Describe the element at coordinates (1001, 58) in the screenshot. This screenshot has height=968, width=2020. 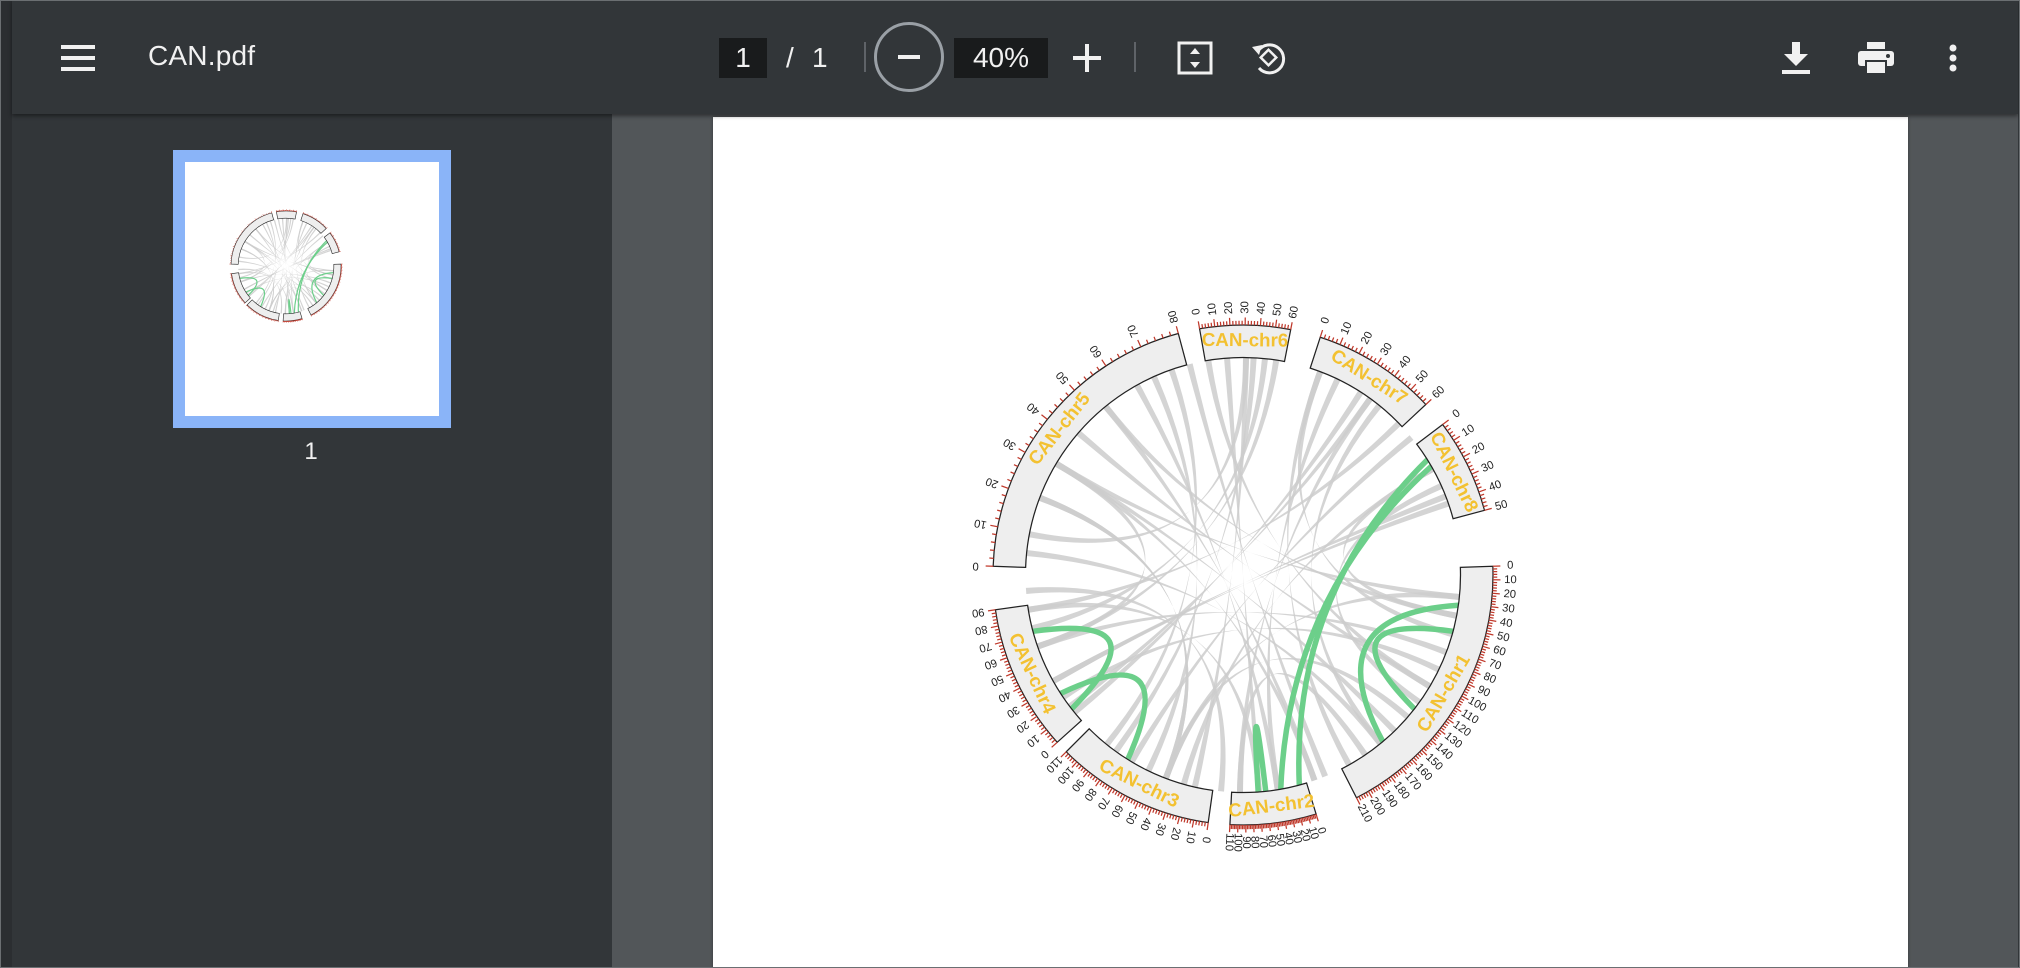
I see `zoom-level-input: 40%` at that location.